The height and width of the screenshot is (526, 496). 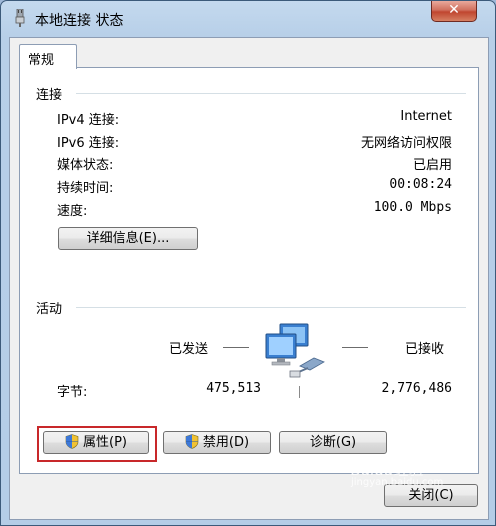 What do you see at coordinates (20, 18) in the screenshot?
I see `title-network-icon` at bounding box center [20, 18].